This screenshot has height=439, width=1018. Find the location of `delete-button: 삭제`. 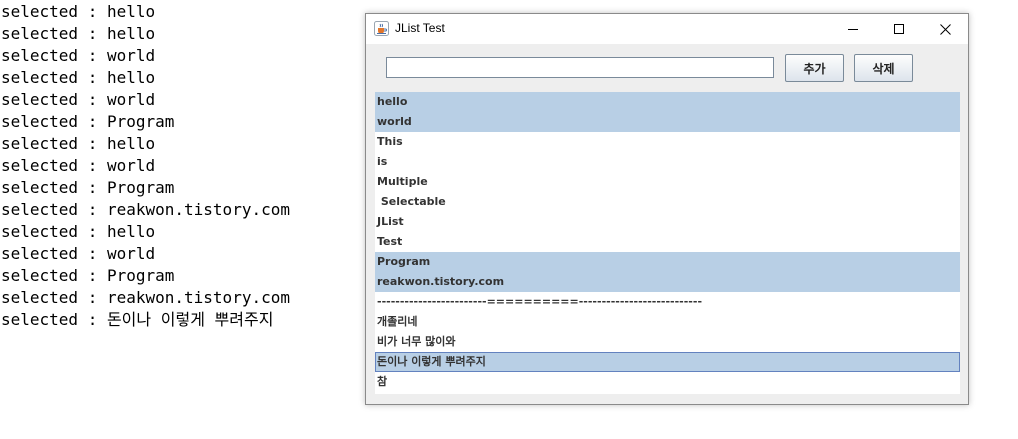

delete-button: 삭제 is located at coordinates (883, 68).